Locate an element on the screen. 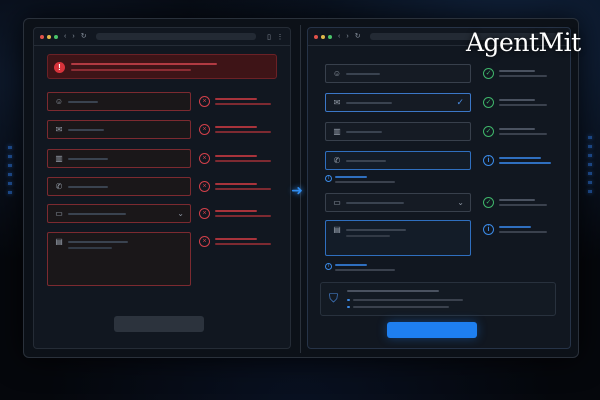  building-icon: ▥ is located at coordinates (59, 158).